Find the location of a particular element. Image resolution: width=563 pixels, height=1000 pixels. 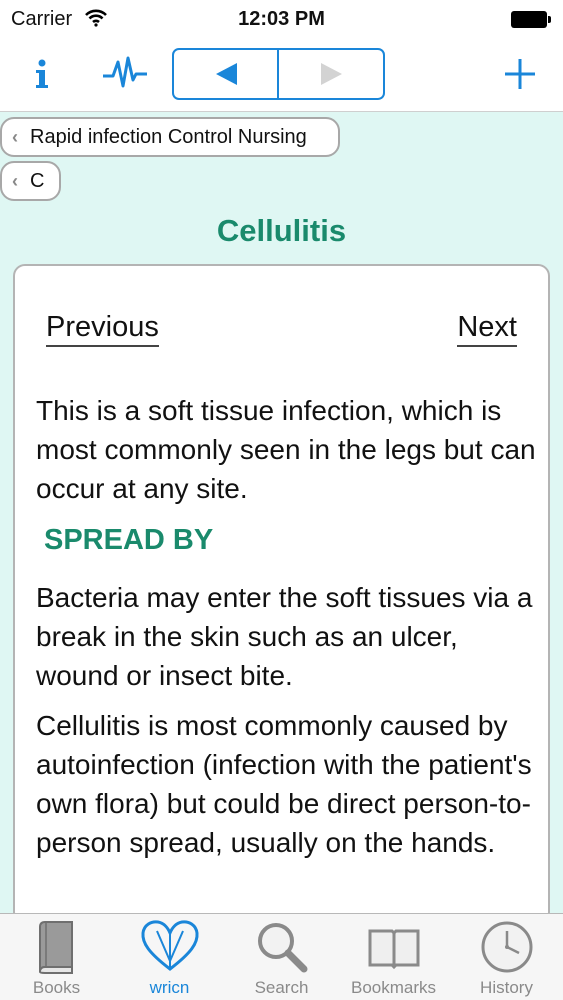

book-icon is located at coordinates (55, 947).